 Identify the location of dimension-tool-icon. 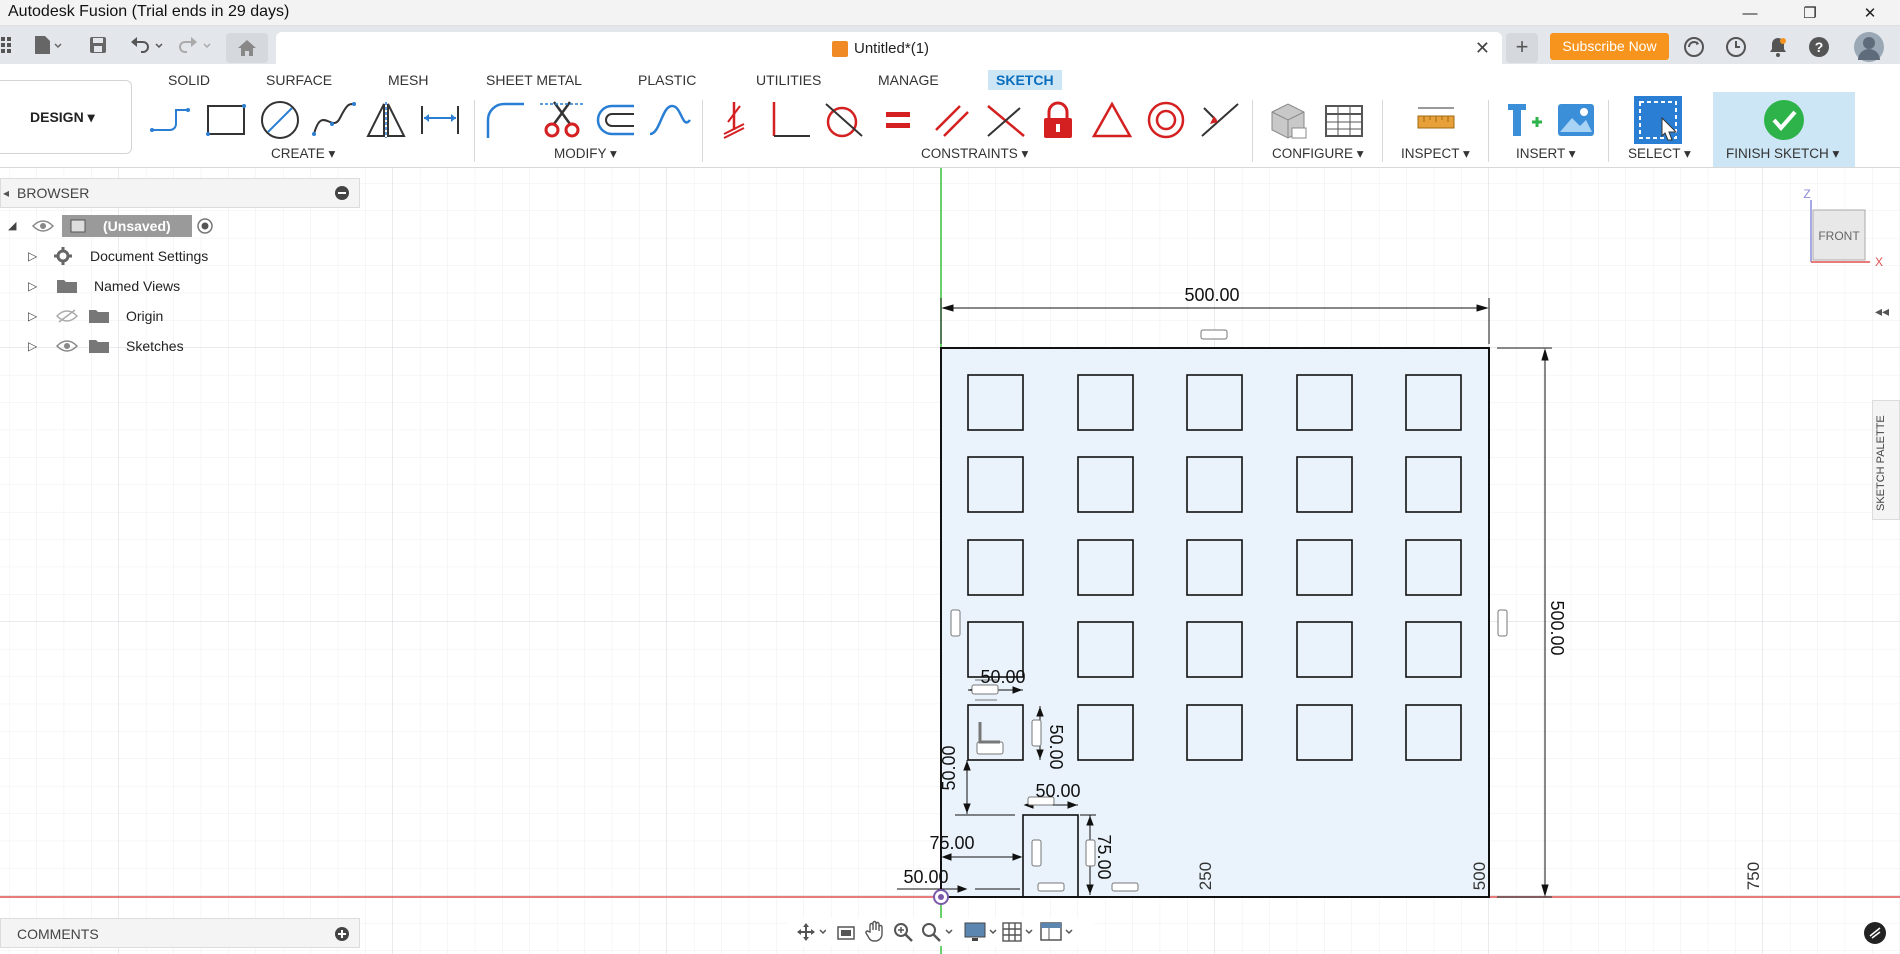
(440, 120).